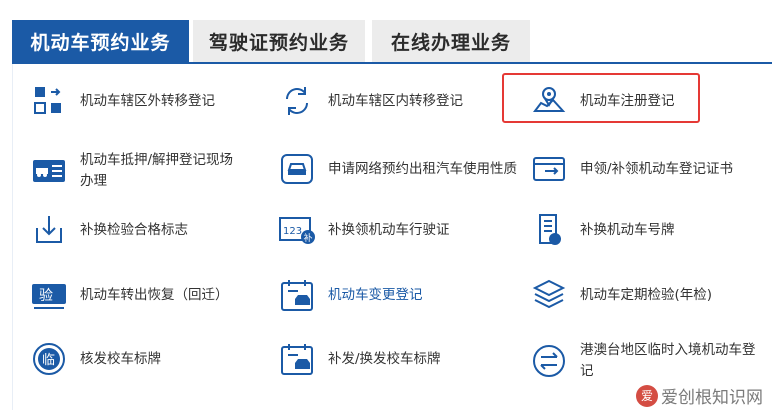 The width and height of the screenshot is (775, 410). Describe the element at coordinates (549, 230) in the screenshot. I see `plate-document-icon` at that location.